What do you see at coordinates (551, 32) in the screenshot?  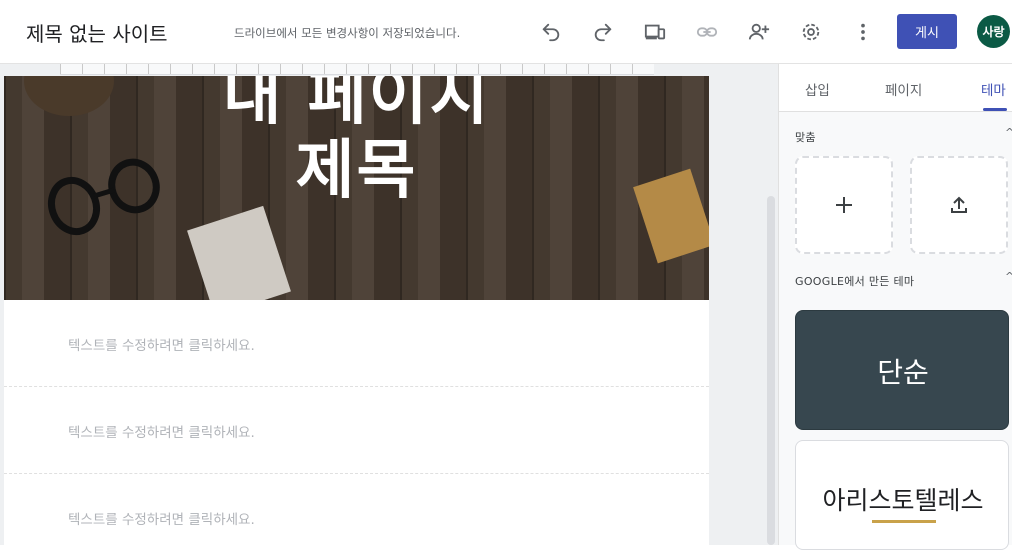 I see `undo-icon` at bounding box center [551, 32].